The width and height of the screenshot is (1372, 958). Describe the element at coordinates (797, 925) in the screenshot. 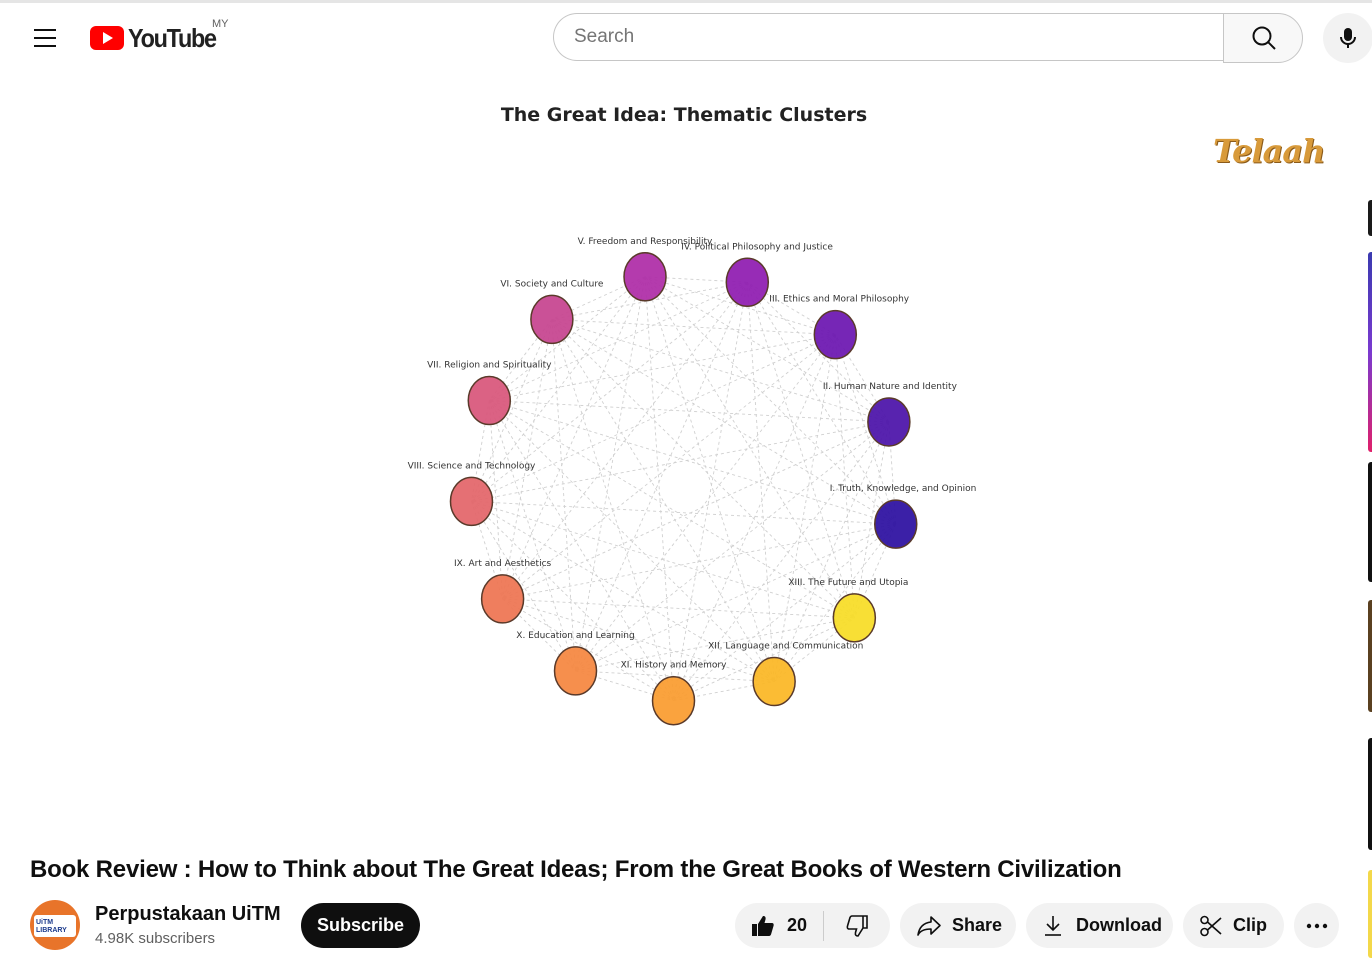

I see `like-count: 20` at that location.